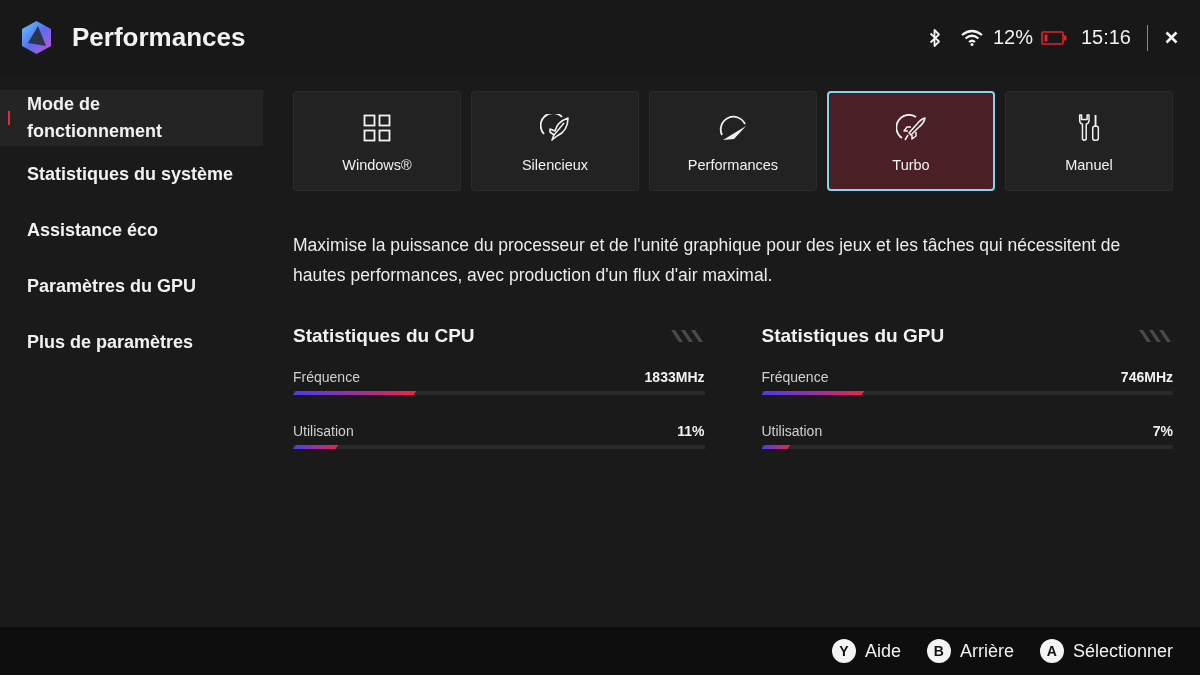  What do you see at coordinates (159, 37) in the screenshot?
I see `page-title: Performances` at bounding box center [159, 37].